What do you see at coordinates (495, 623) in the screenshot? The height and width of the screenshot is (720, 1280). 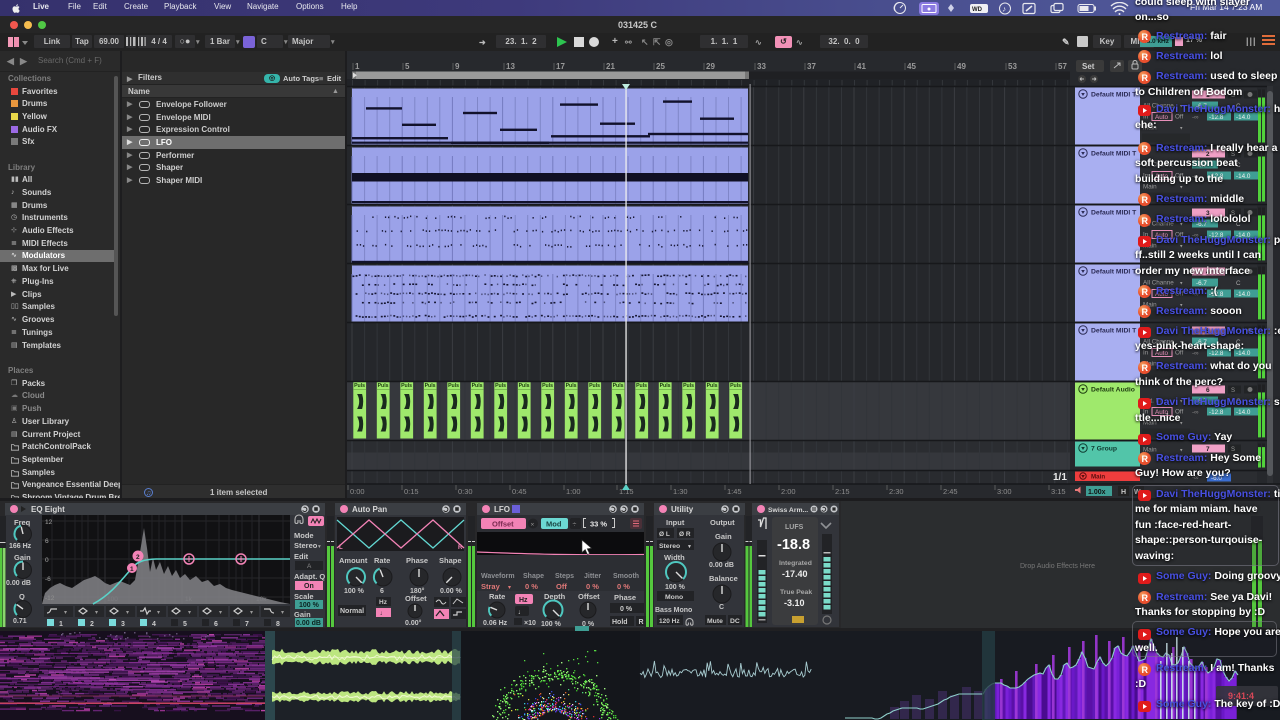 I see `svg-text: 0.06 Hz` at bounding box center [495, 623].